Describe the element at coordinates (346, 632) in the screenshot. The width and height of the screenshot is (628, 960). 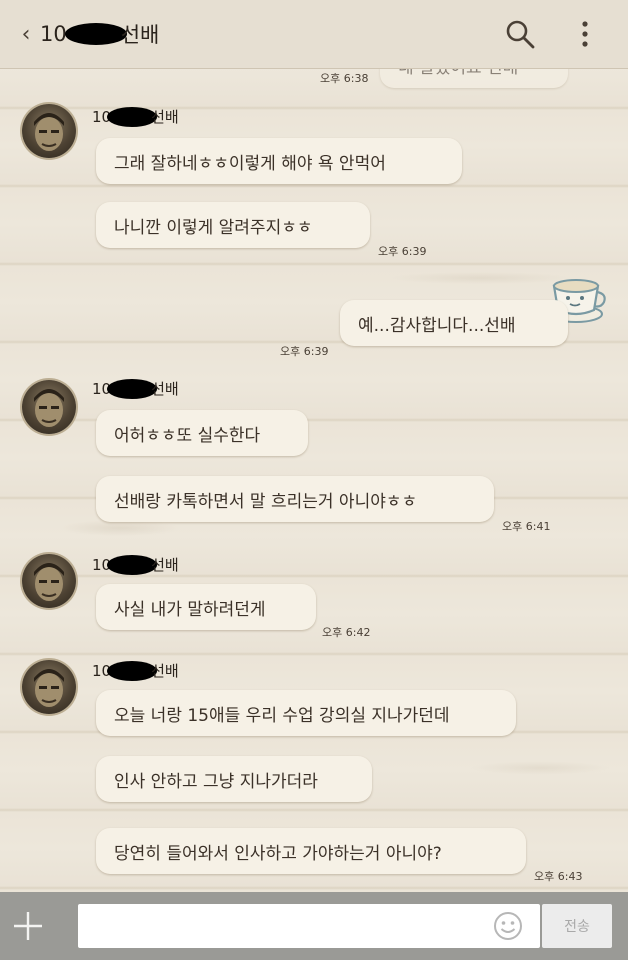
I see `message-time: 오후 6:42` at that location.